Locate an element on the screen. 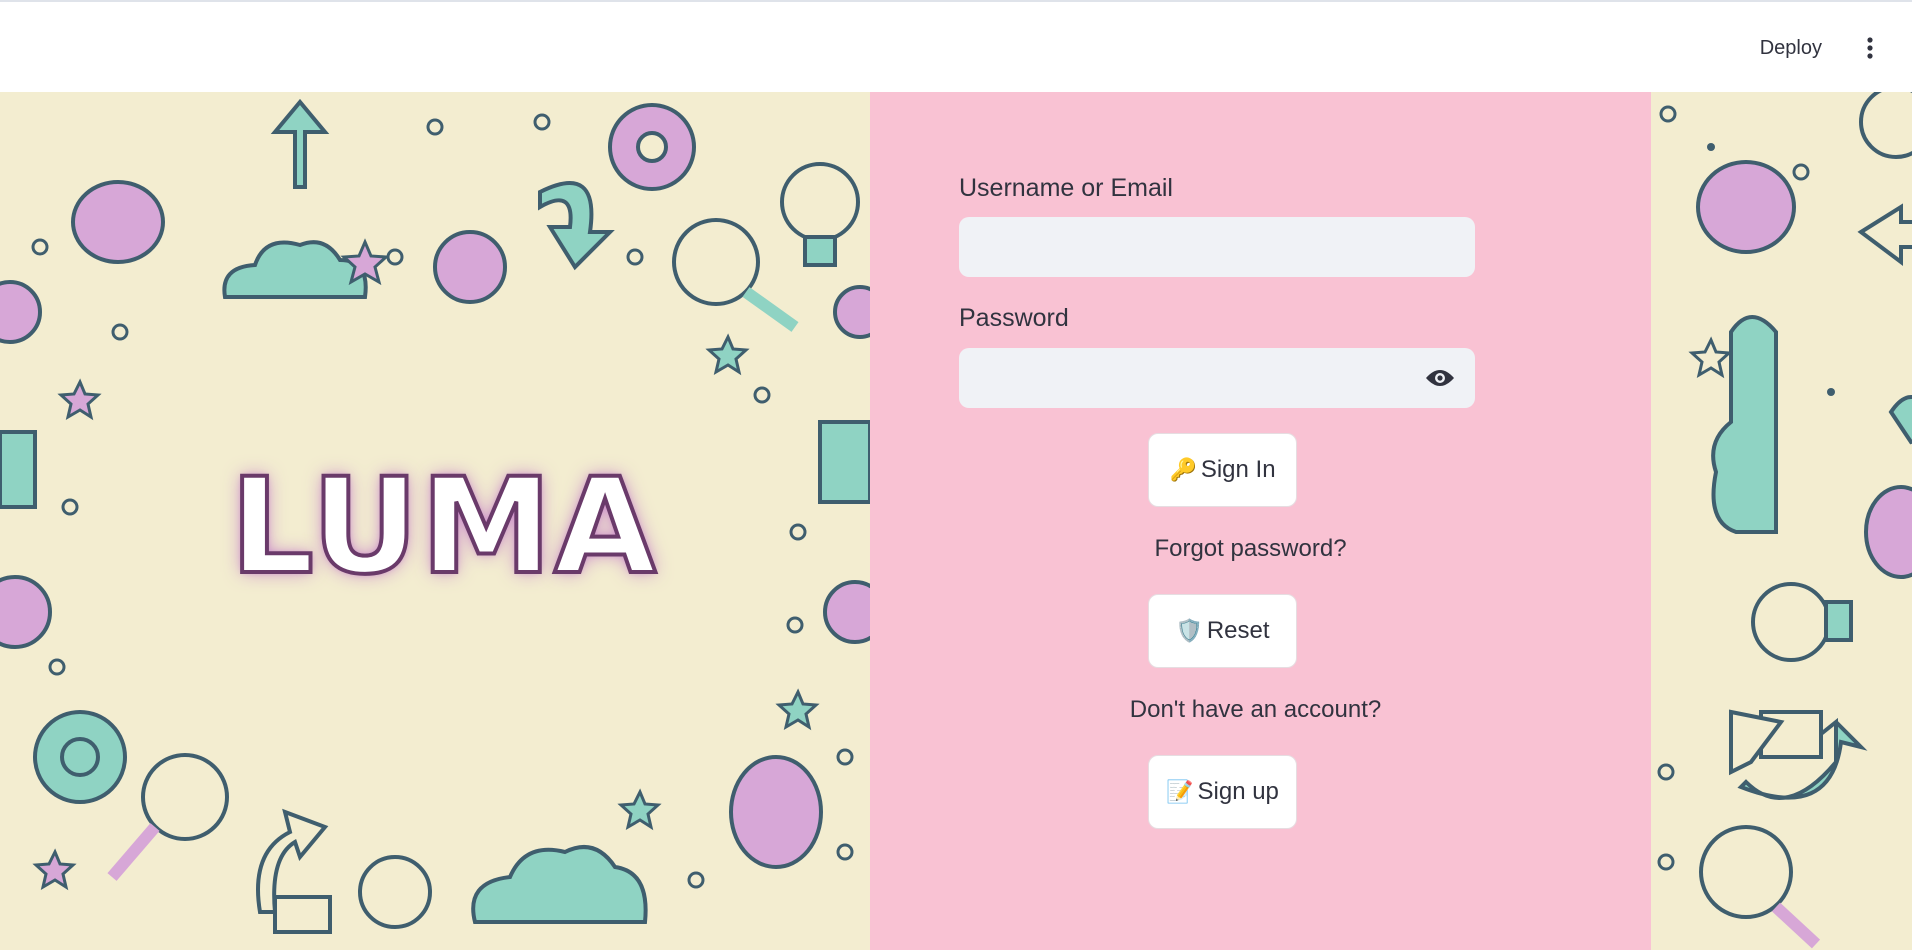  doodle-illustration-right is located at coordinates (1784, 520).